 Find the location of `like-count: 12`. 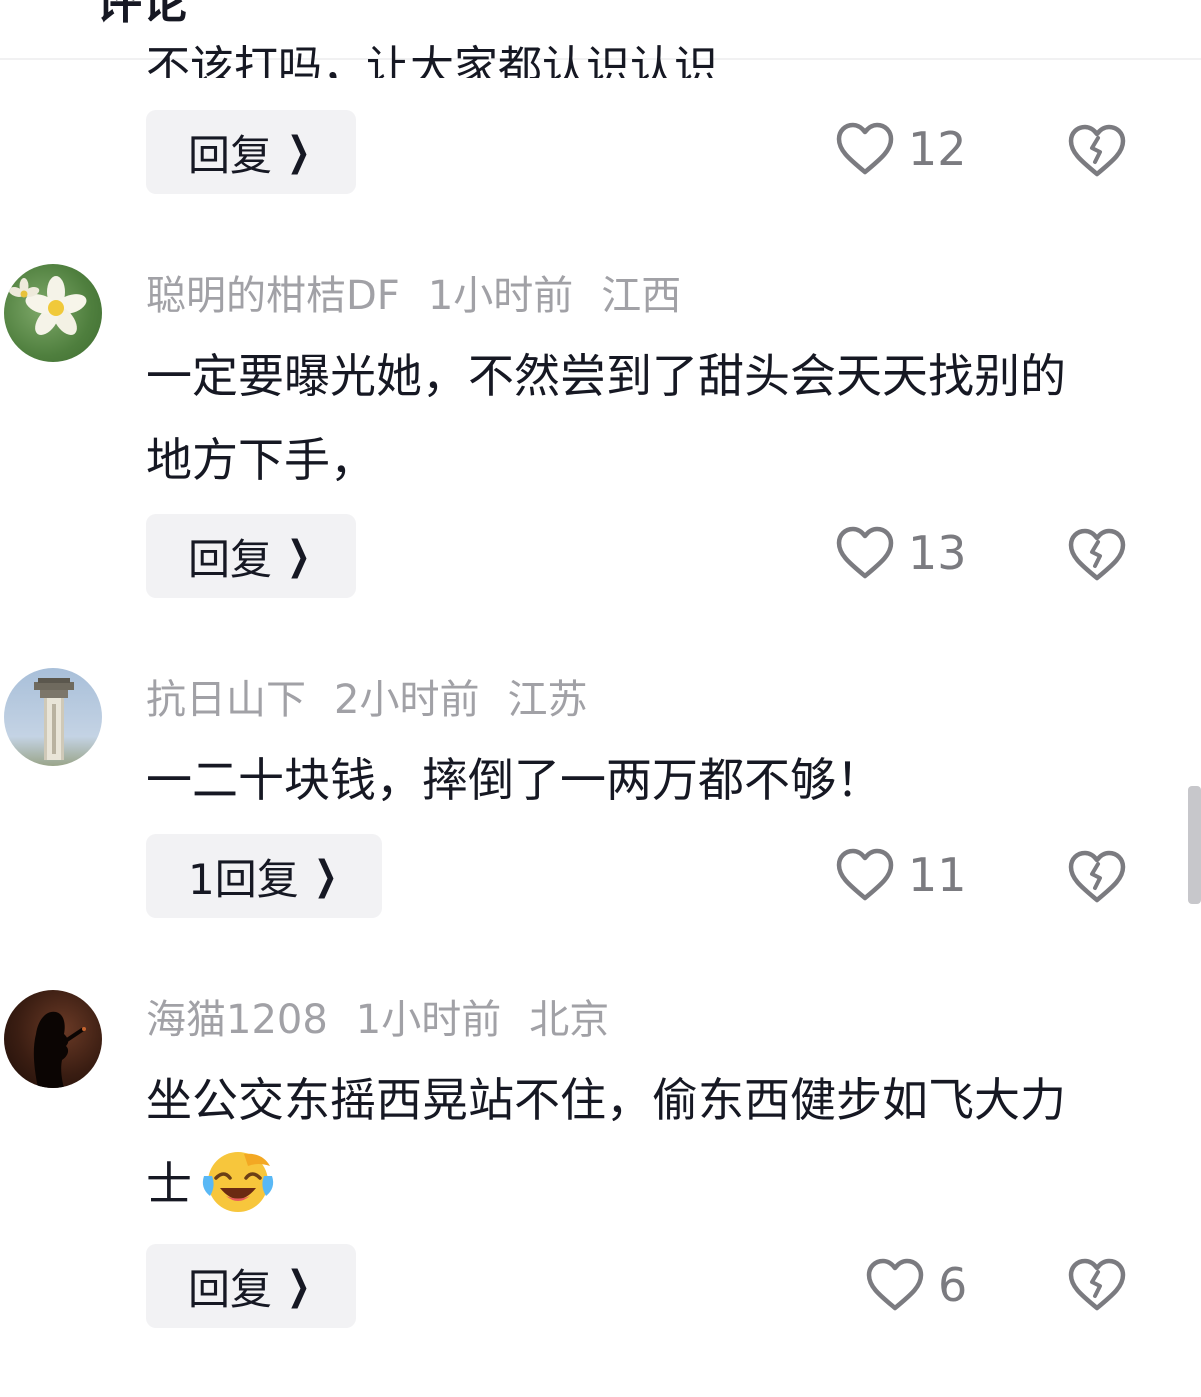

like-count: 12 is located at coordinates (937, 149).